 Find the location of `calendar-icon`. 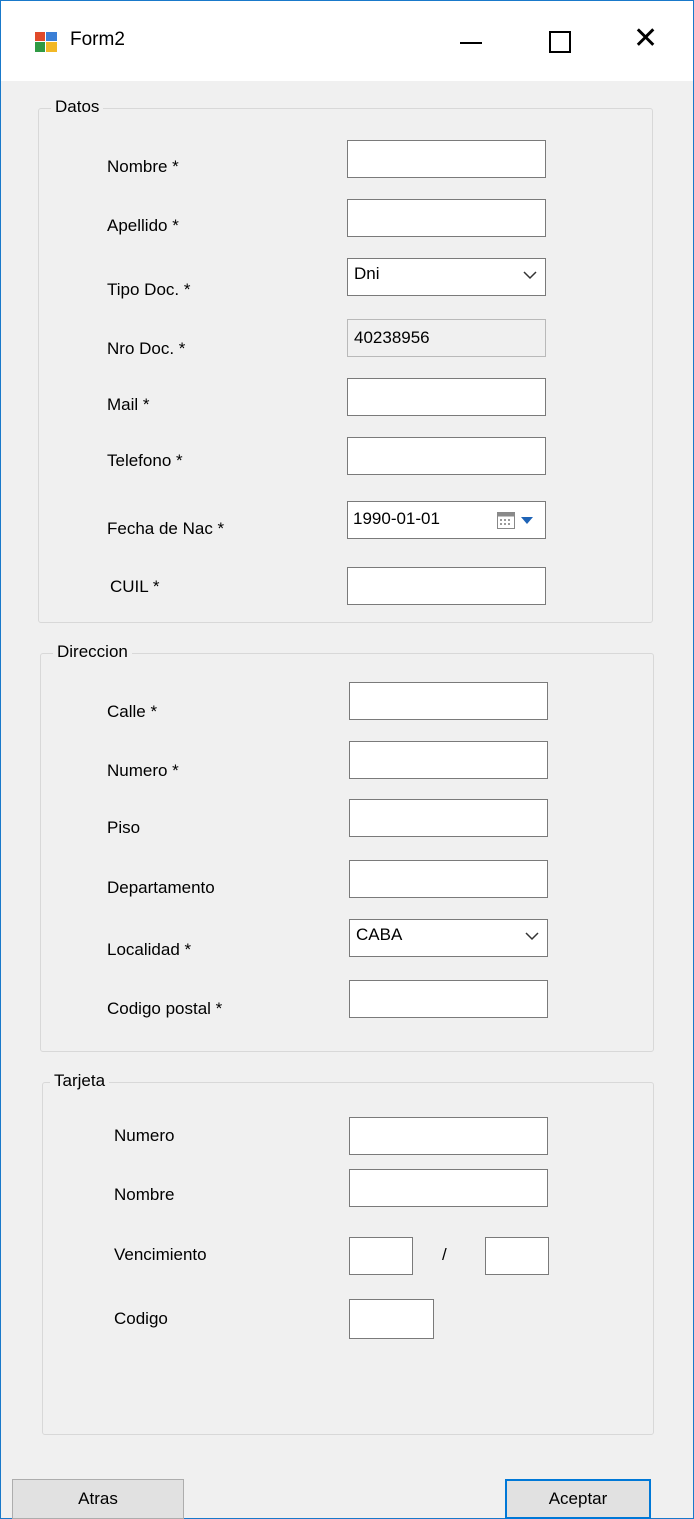

calendar-icon is located at coordinates (506, 520).